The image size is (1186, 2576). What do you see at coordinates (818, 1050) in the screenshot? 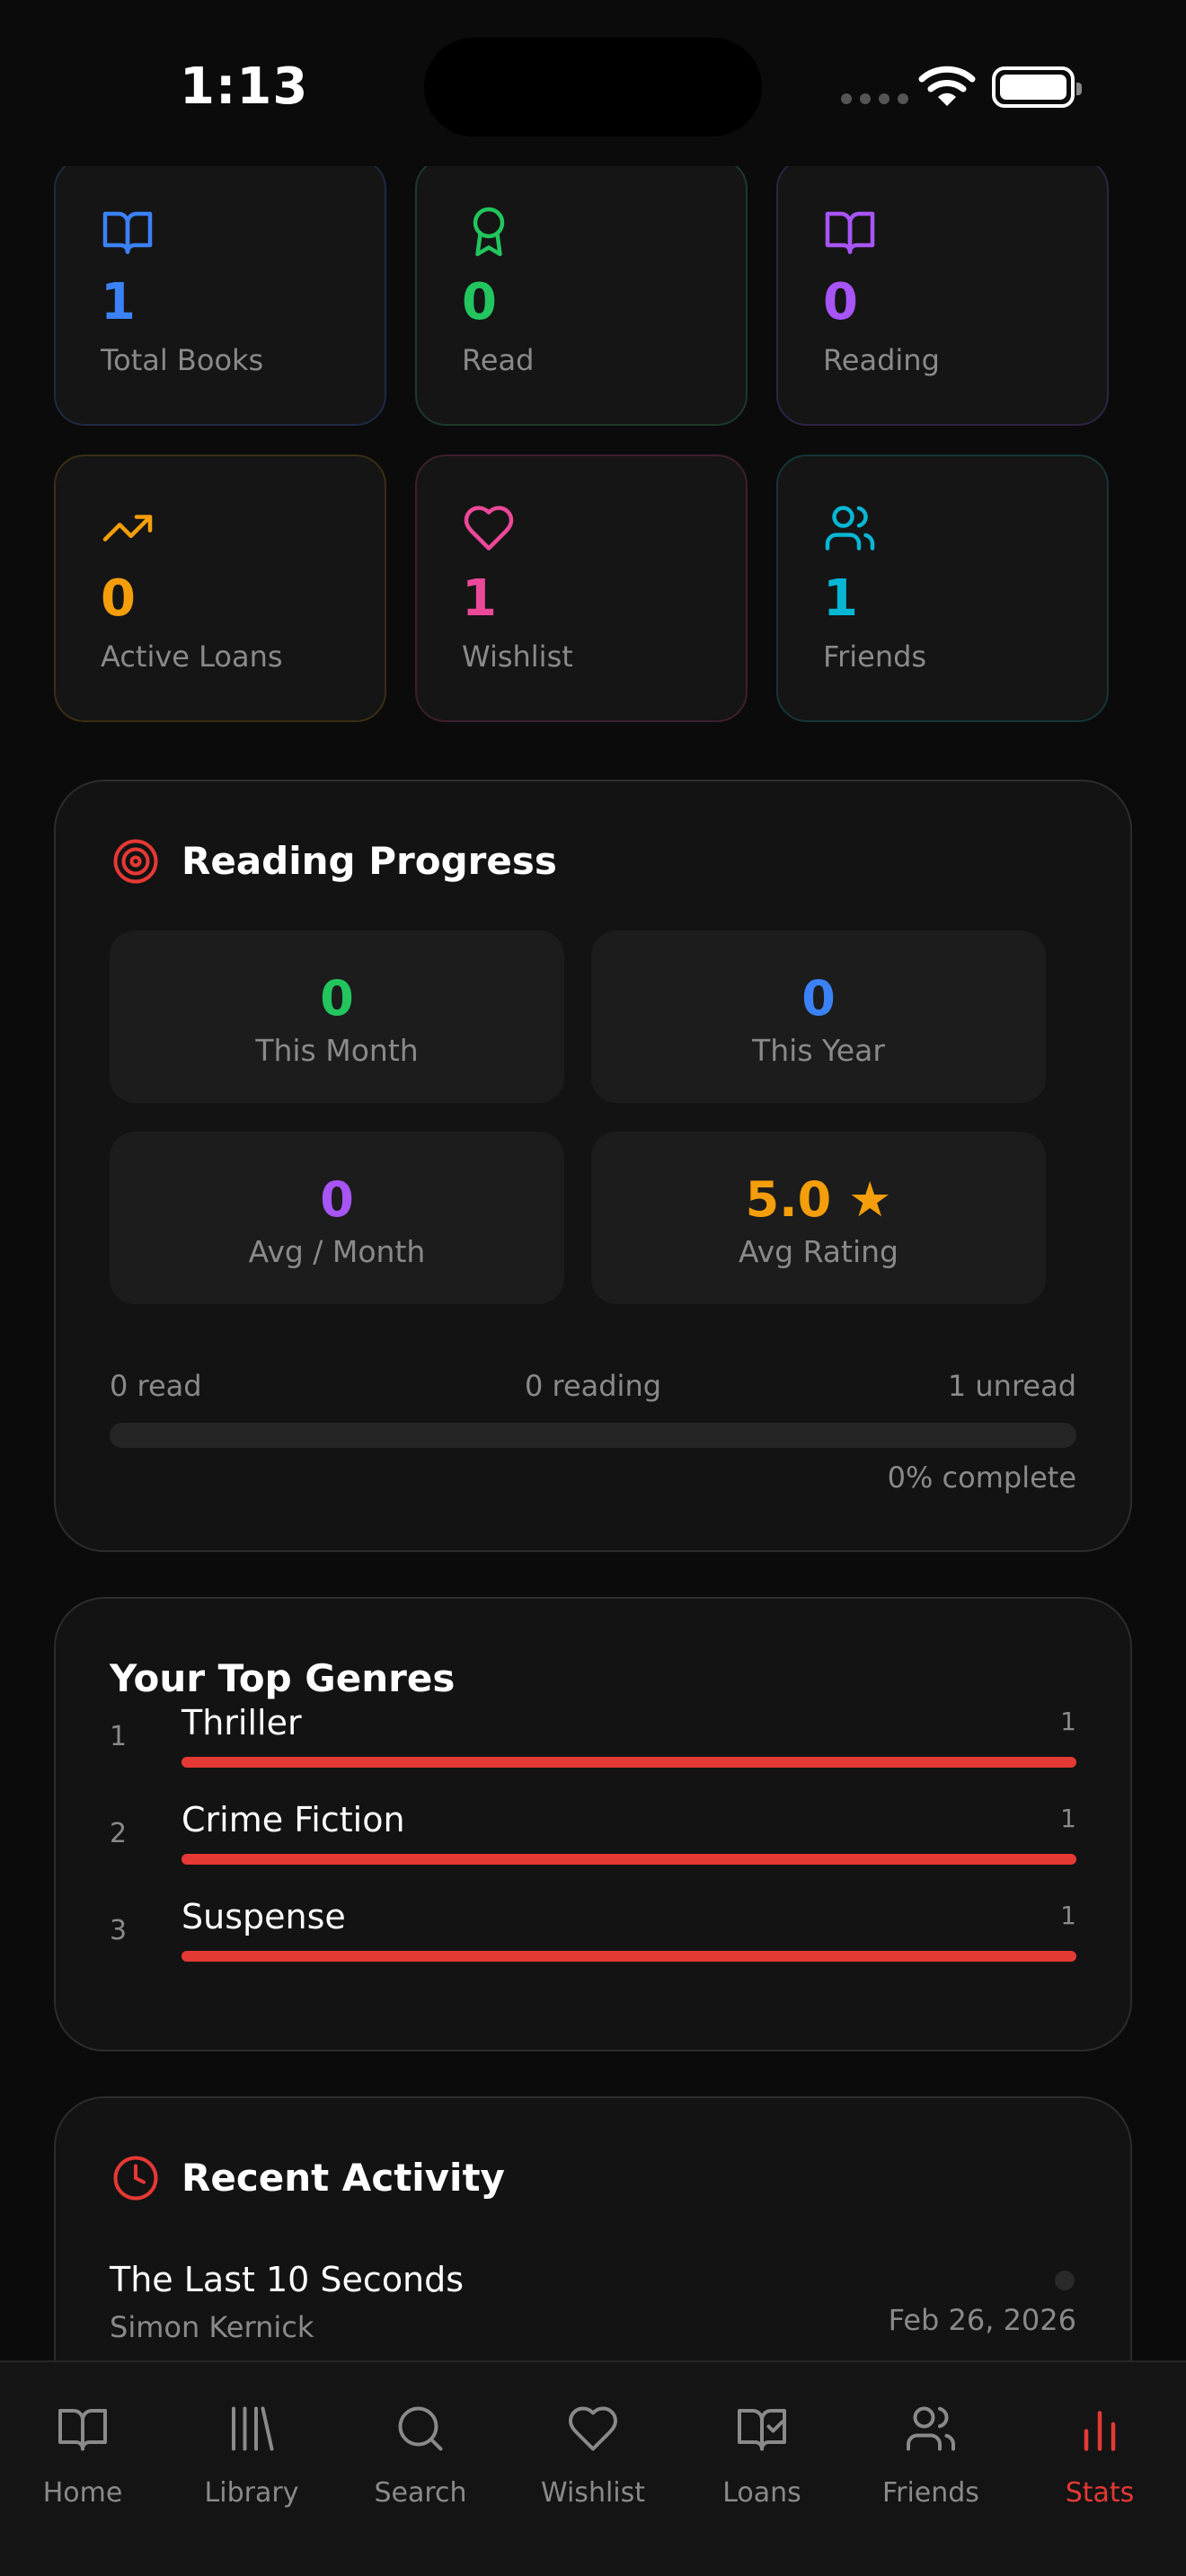
I see `this-year-label: This Year` at bounding box center [818, 1050].